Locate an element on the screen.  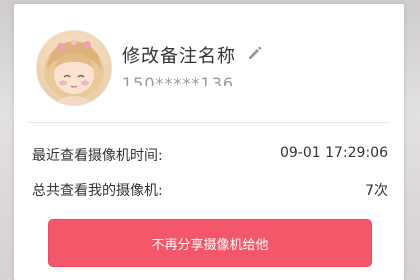
last-view-label: 最近查看摄像机时间: is located at coordinates (97, 156).